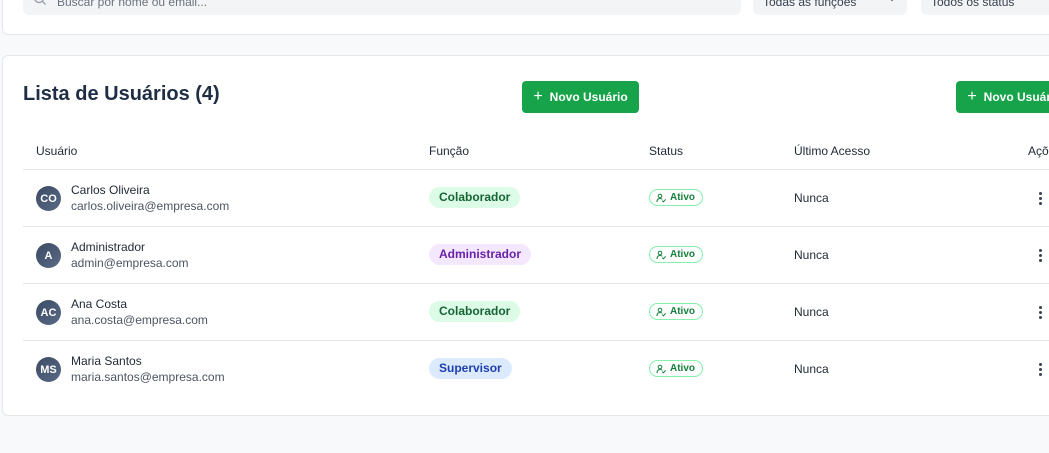 The width and height of the screenshot is (1049, 453). Describe the element at coordinates (139, 320) in the screenshot. I see `user-email: ana.costa@empresa.com` at that location.